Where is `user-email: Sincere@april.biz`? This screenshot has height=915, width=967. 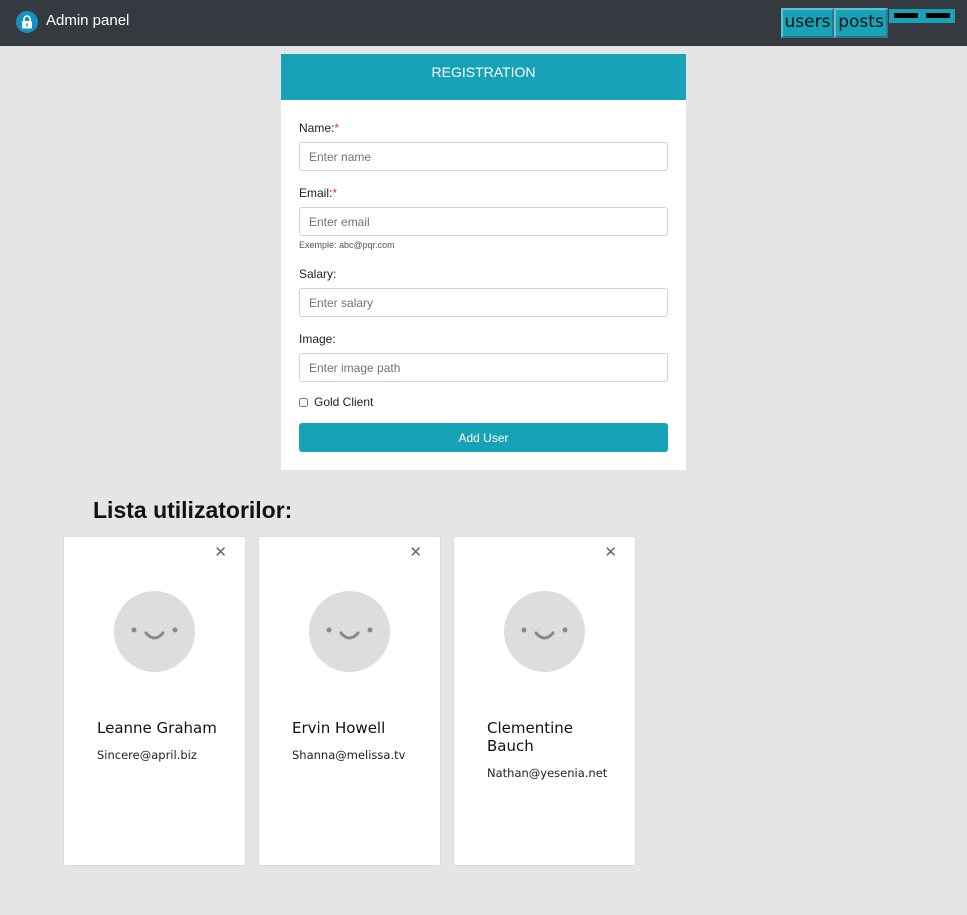
user-email: Sincere@april.biz is located at coordinates (147, 755).